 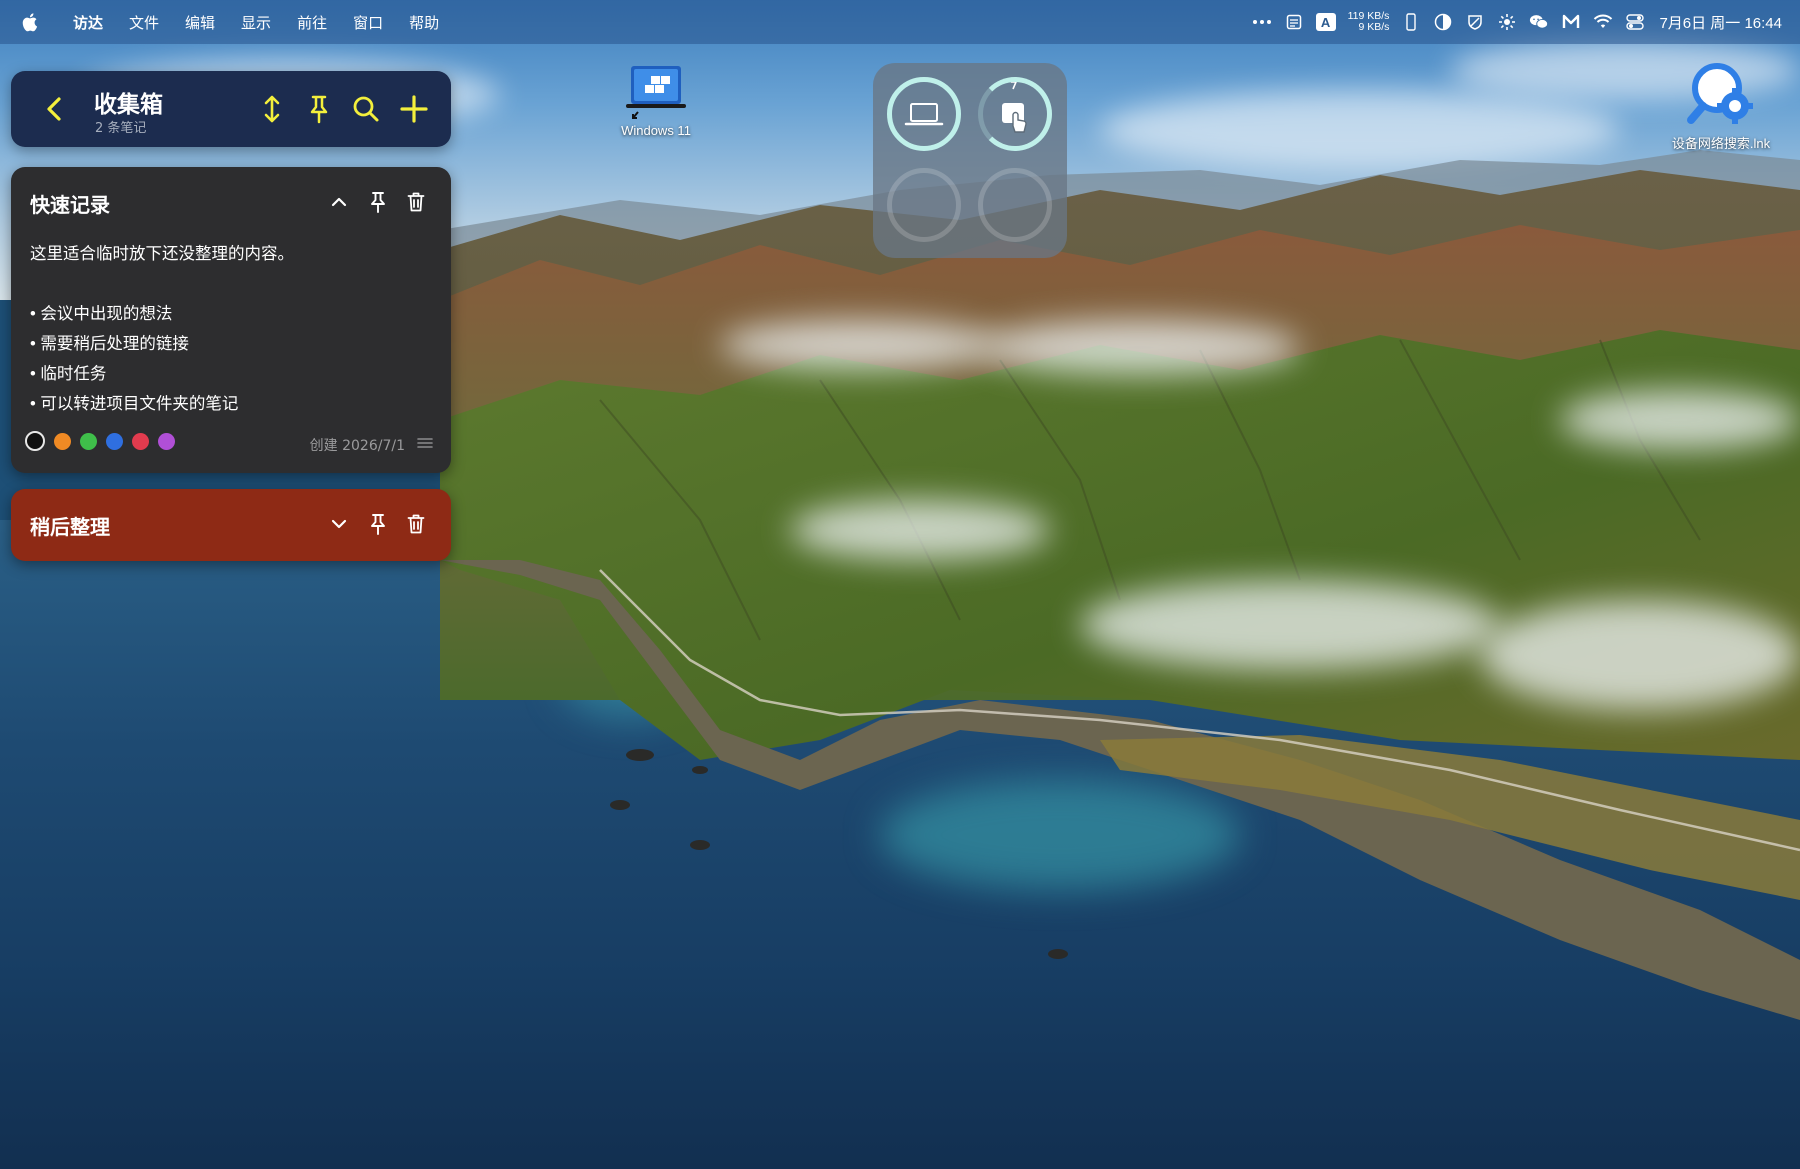 I want to click on network-speed: 119 KB/s 9 KB/s, so click(x=1369, y=22).